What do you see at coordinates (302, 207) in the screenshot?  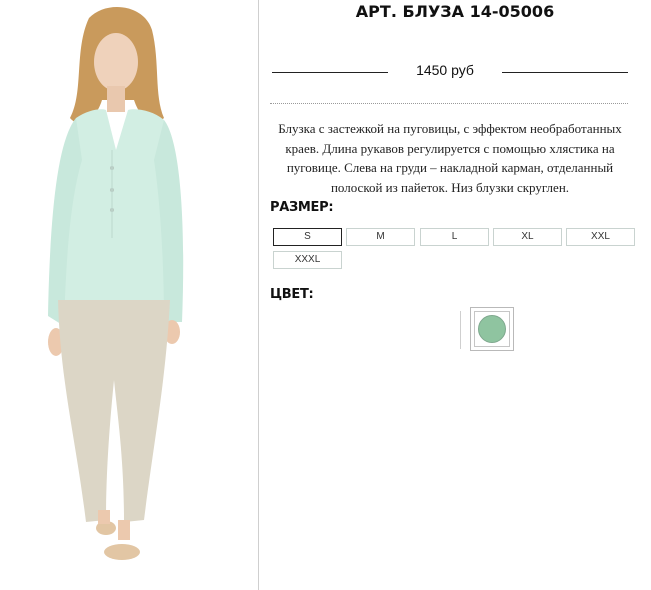 I see `size-label: РАЗМЕР:` at bounding box center [302, 207].